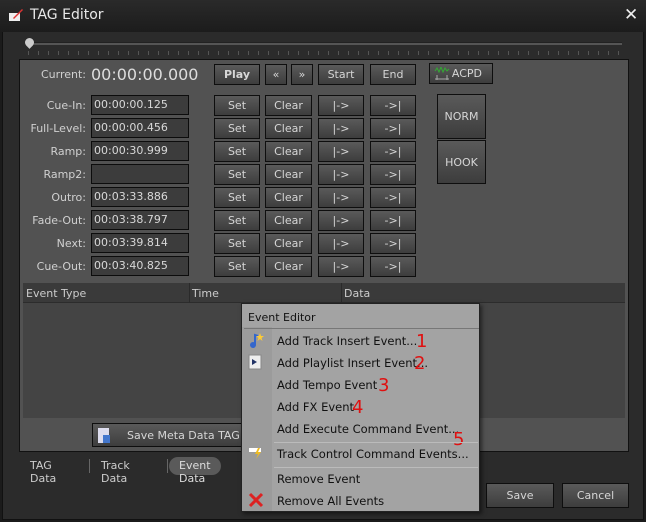  What do you see at coordinates (393, 74) in the screenshot?
I see `end-button: End` at bounding box center [393, 74].